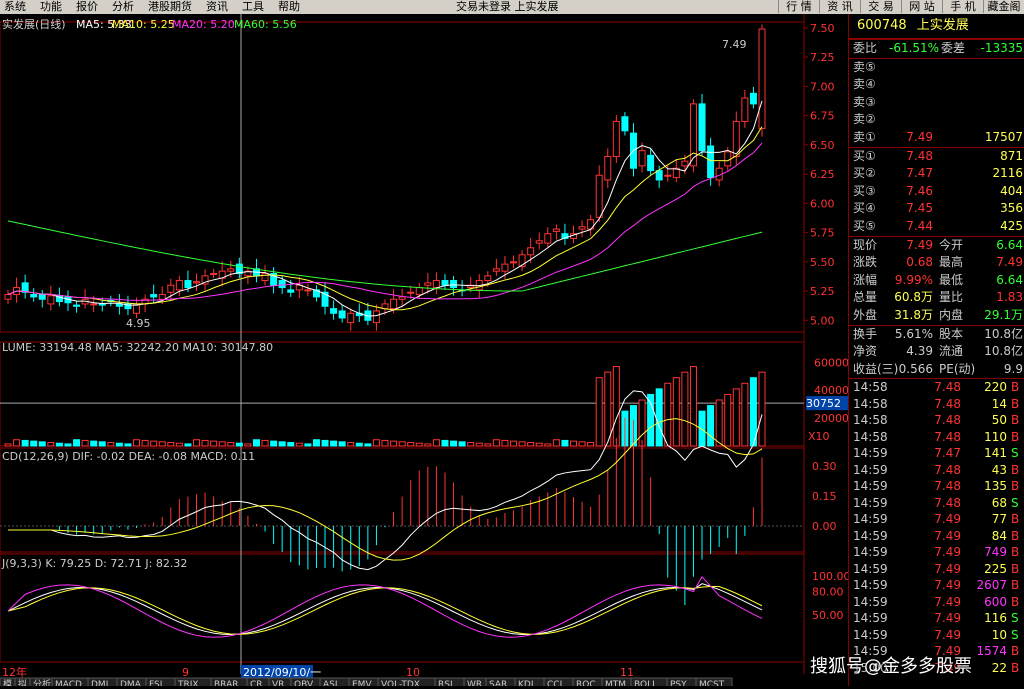  What do you see at coordinates (34, 24) in the screenshot?
I see `price-title: 实发展(日线)` at bounding box center [34, 24].